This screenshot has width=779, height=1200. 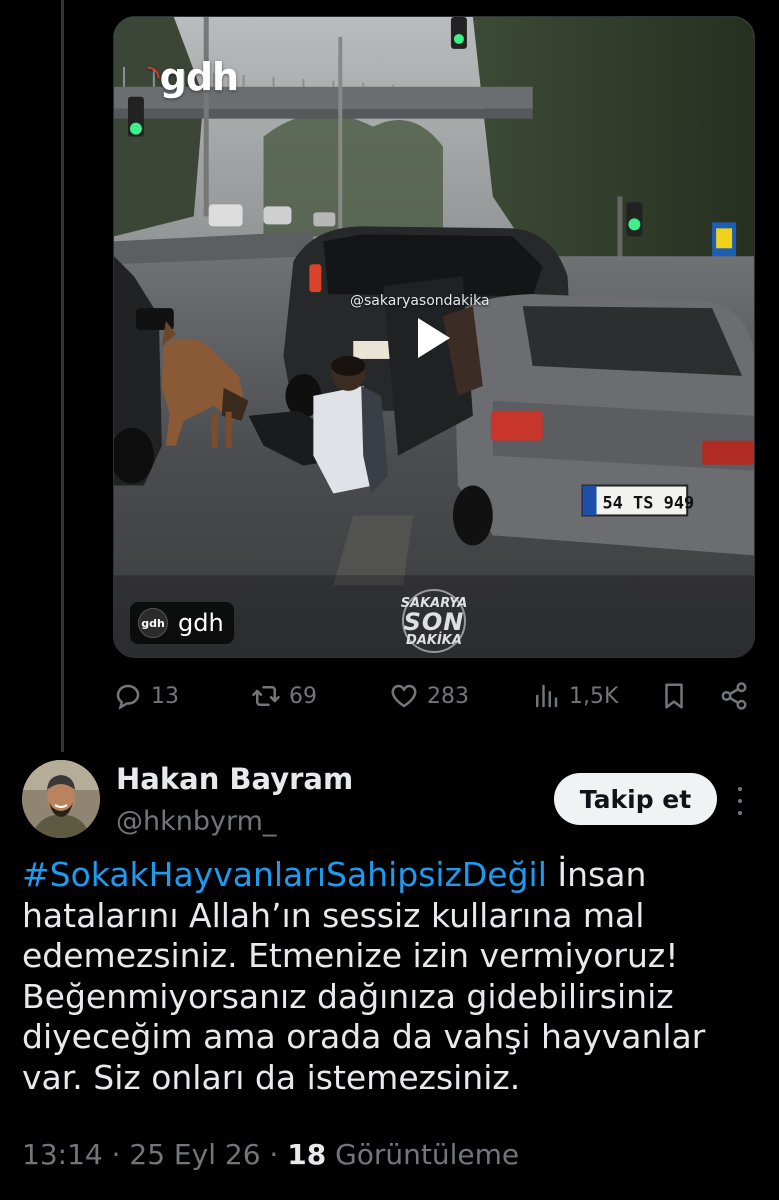 I want to click on more-options-icon, so click(x=740, y=801).